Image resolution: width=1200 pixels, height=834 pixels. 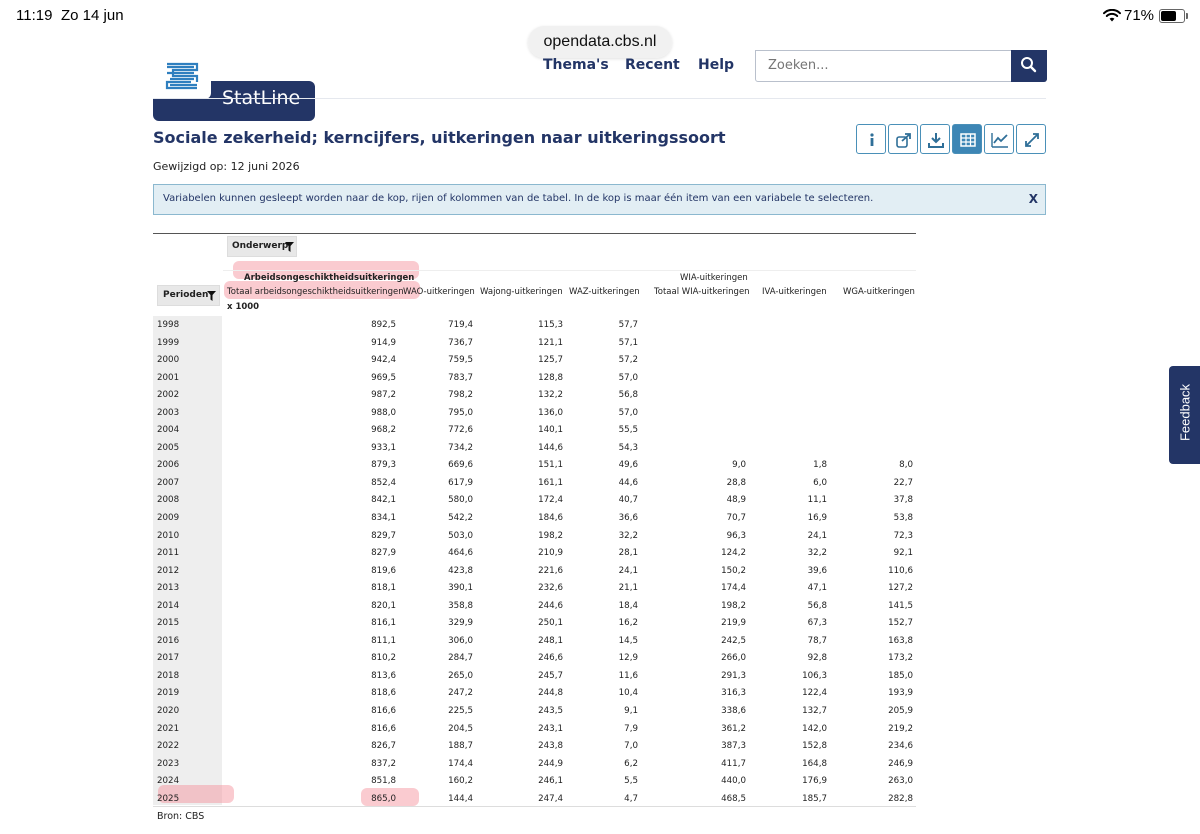 What do you see at coordinates (383, 377) in the screenshot?
I see `table-cell: 969,5` at bounding box center [383, 377].